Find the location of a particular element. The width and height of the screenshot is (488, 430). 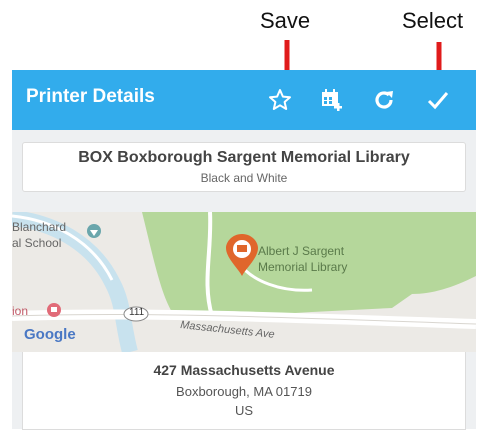

address-country: US is located at coordinates (244, 410).